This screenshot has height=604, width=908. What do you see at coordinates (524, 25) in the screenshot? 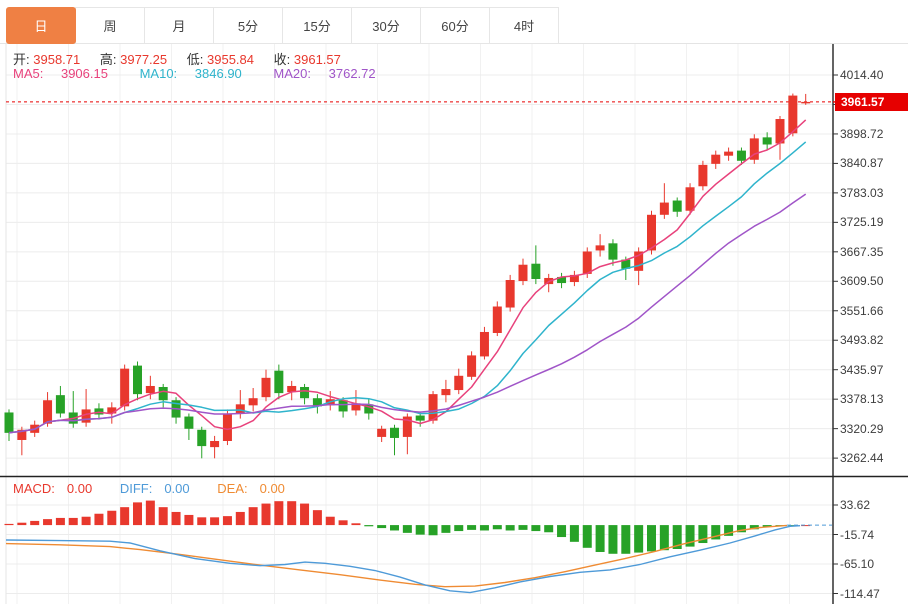
I see `tab-4hour: 4时` at bounding box center [524, 25].